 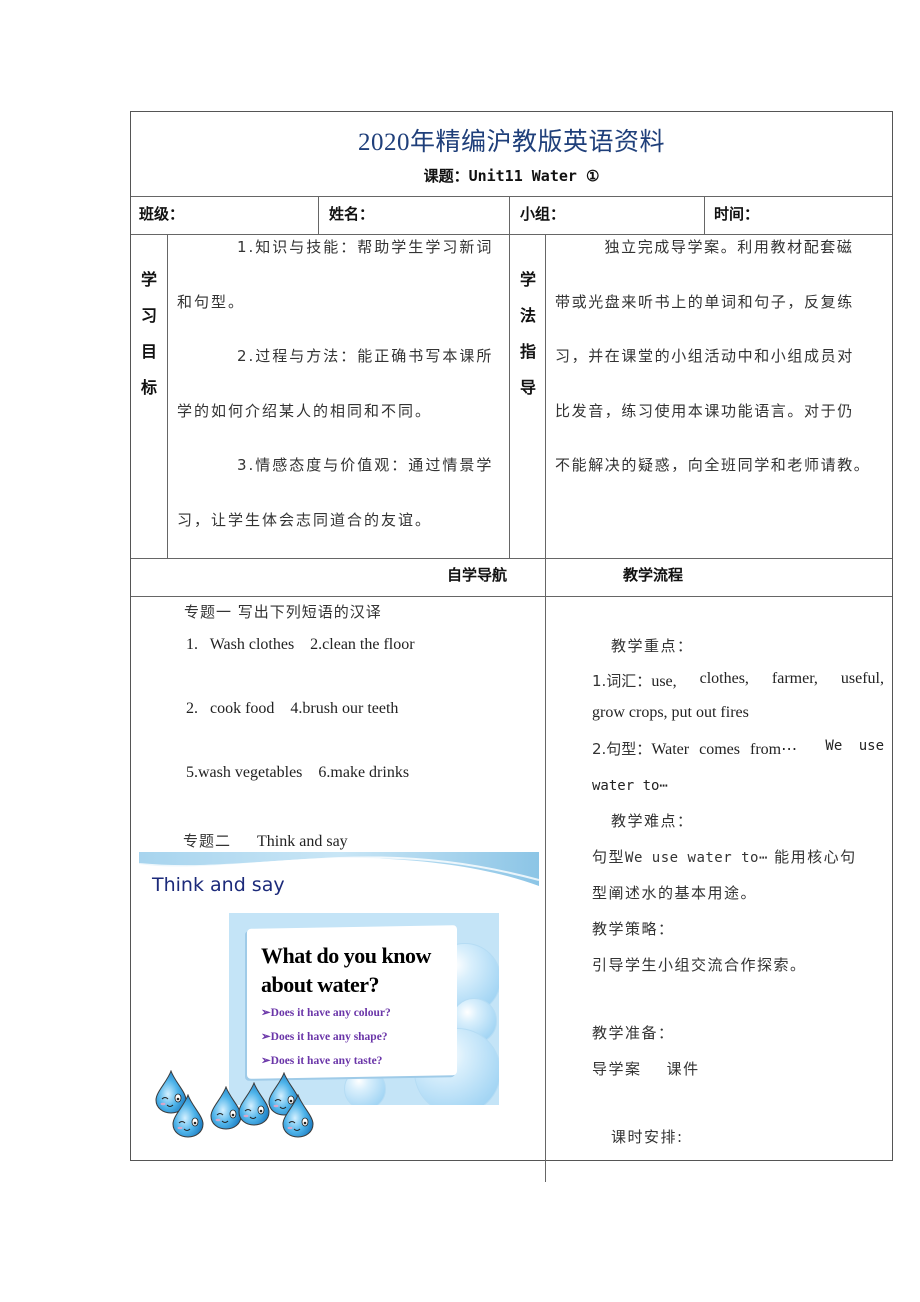 What do you see at coordinates (664, 681) in the screenshot?
I see `vocab-word: use,` at bounding box center [664, 681].